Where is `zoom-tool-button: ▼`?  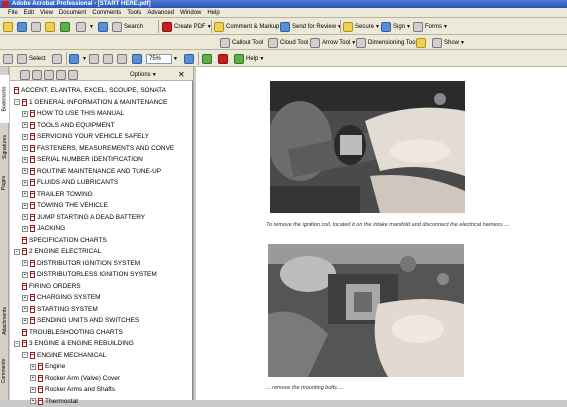
zoom-tool-button: ▼ is located at coordinates (78, 58).